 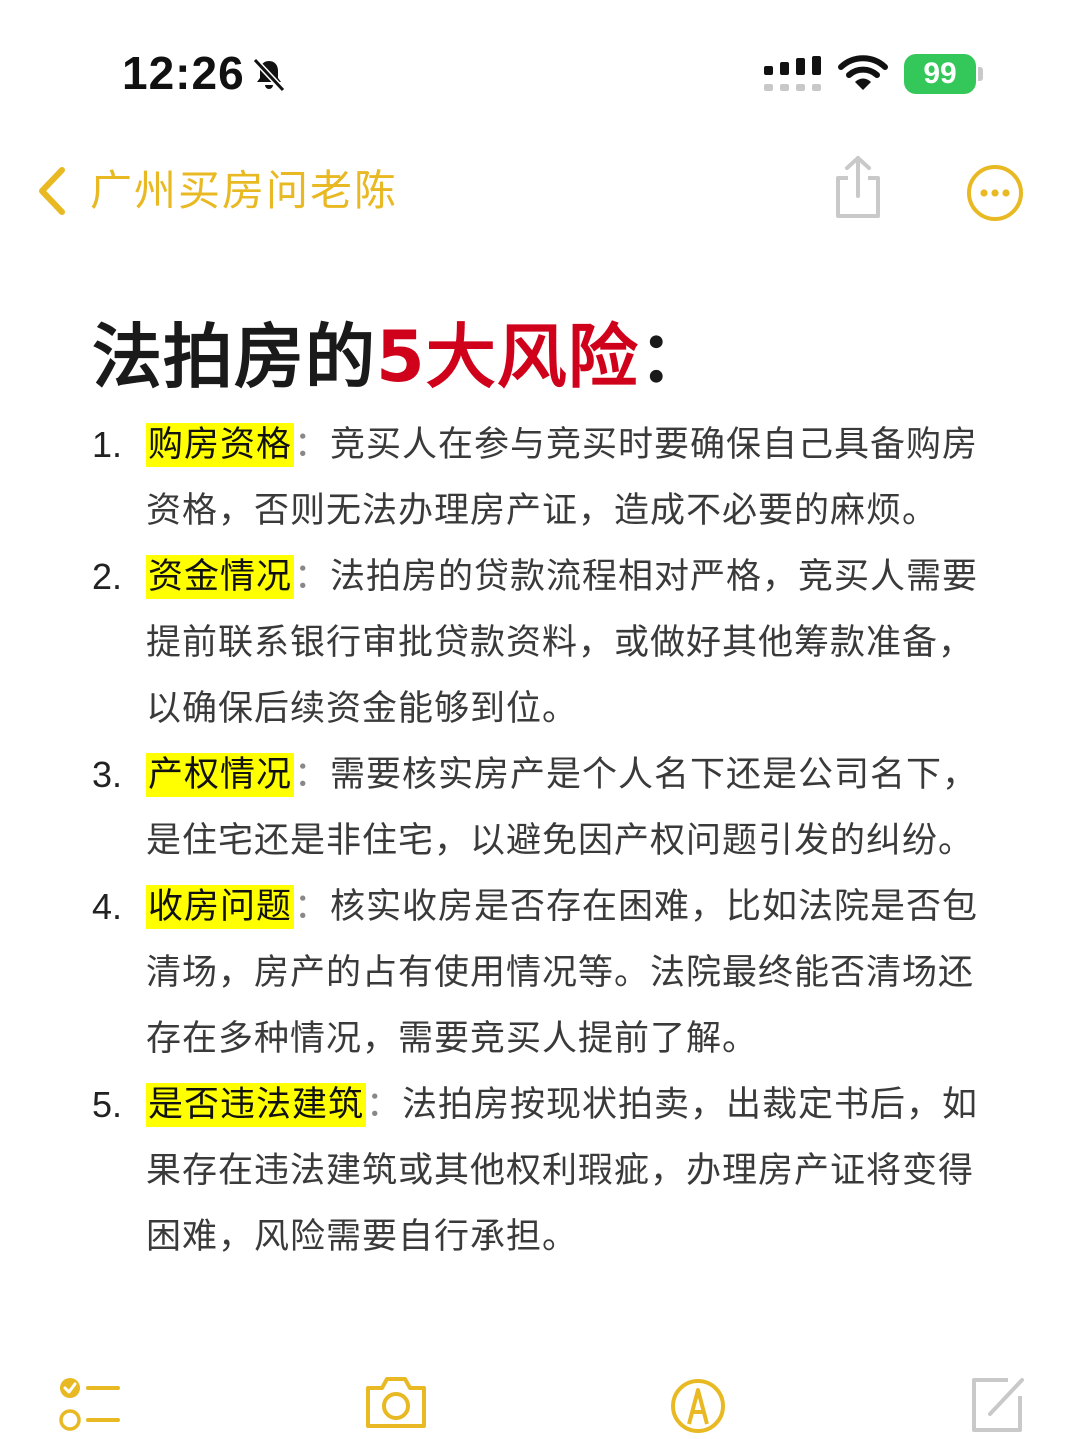 I want to click on battery-indicator: 99, so click(x=944, y=74).